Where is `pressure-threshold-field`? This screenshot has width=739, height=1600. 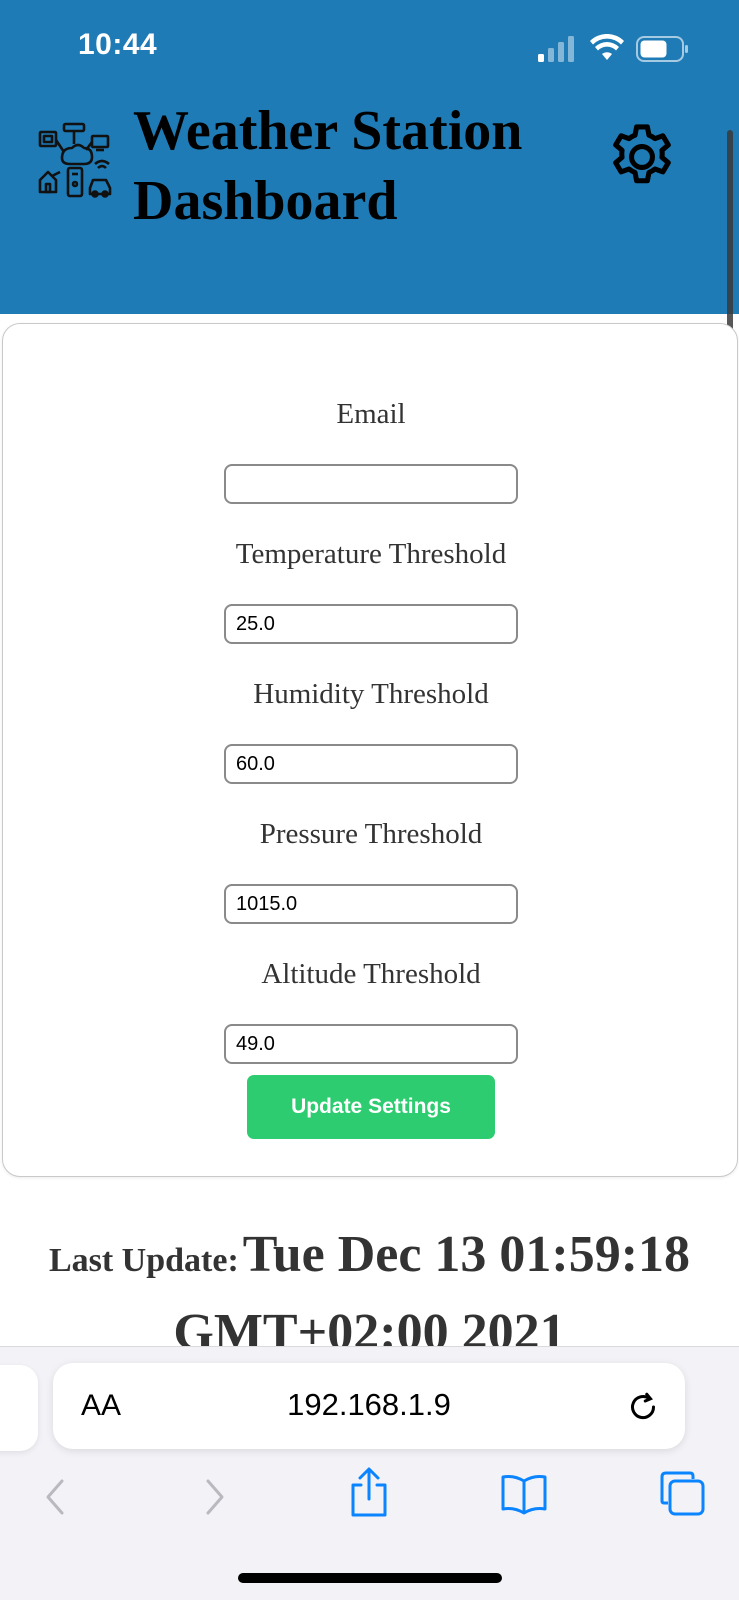 pressure-threshold-field is located at coordinates (371, 904).